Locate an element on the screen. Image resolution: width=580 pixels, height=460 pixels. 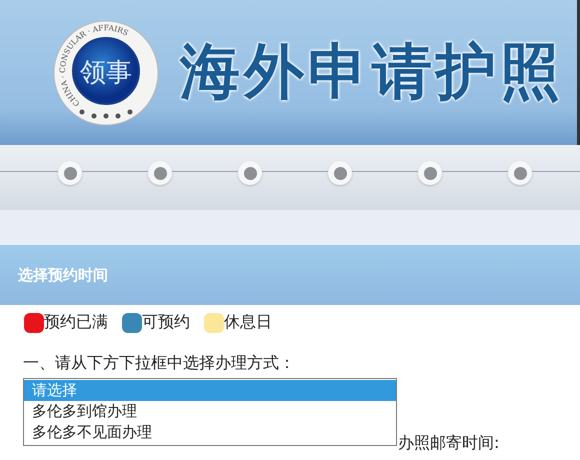
dropdown-option: 多伦多不见面办理 is located at coordinates (210, 432).